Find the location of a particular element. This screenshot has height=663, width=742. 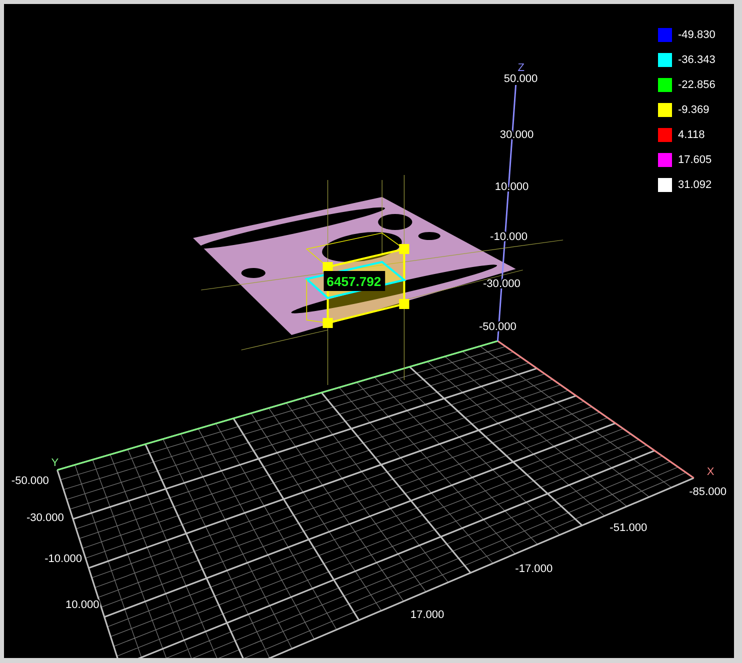

legend-value: -36.343 is located at coordinates (697, 60).